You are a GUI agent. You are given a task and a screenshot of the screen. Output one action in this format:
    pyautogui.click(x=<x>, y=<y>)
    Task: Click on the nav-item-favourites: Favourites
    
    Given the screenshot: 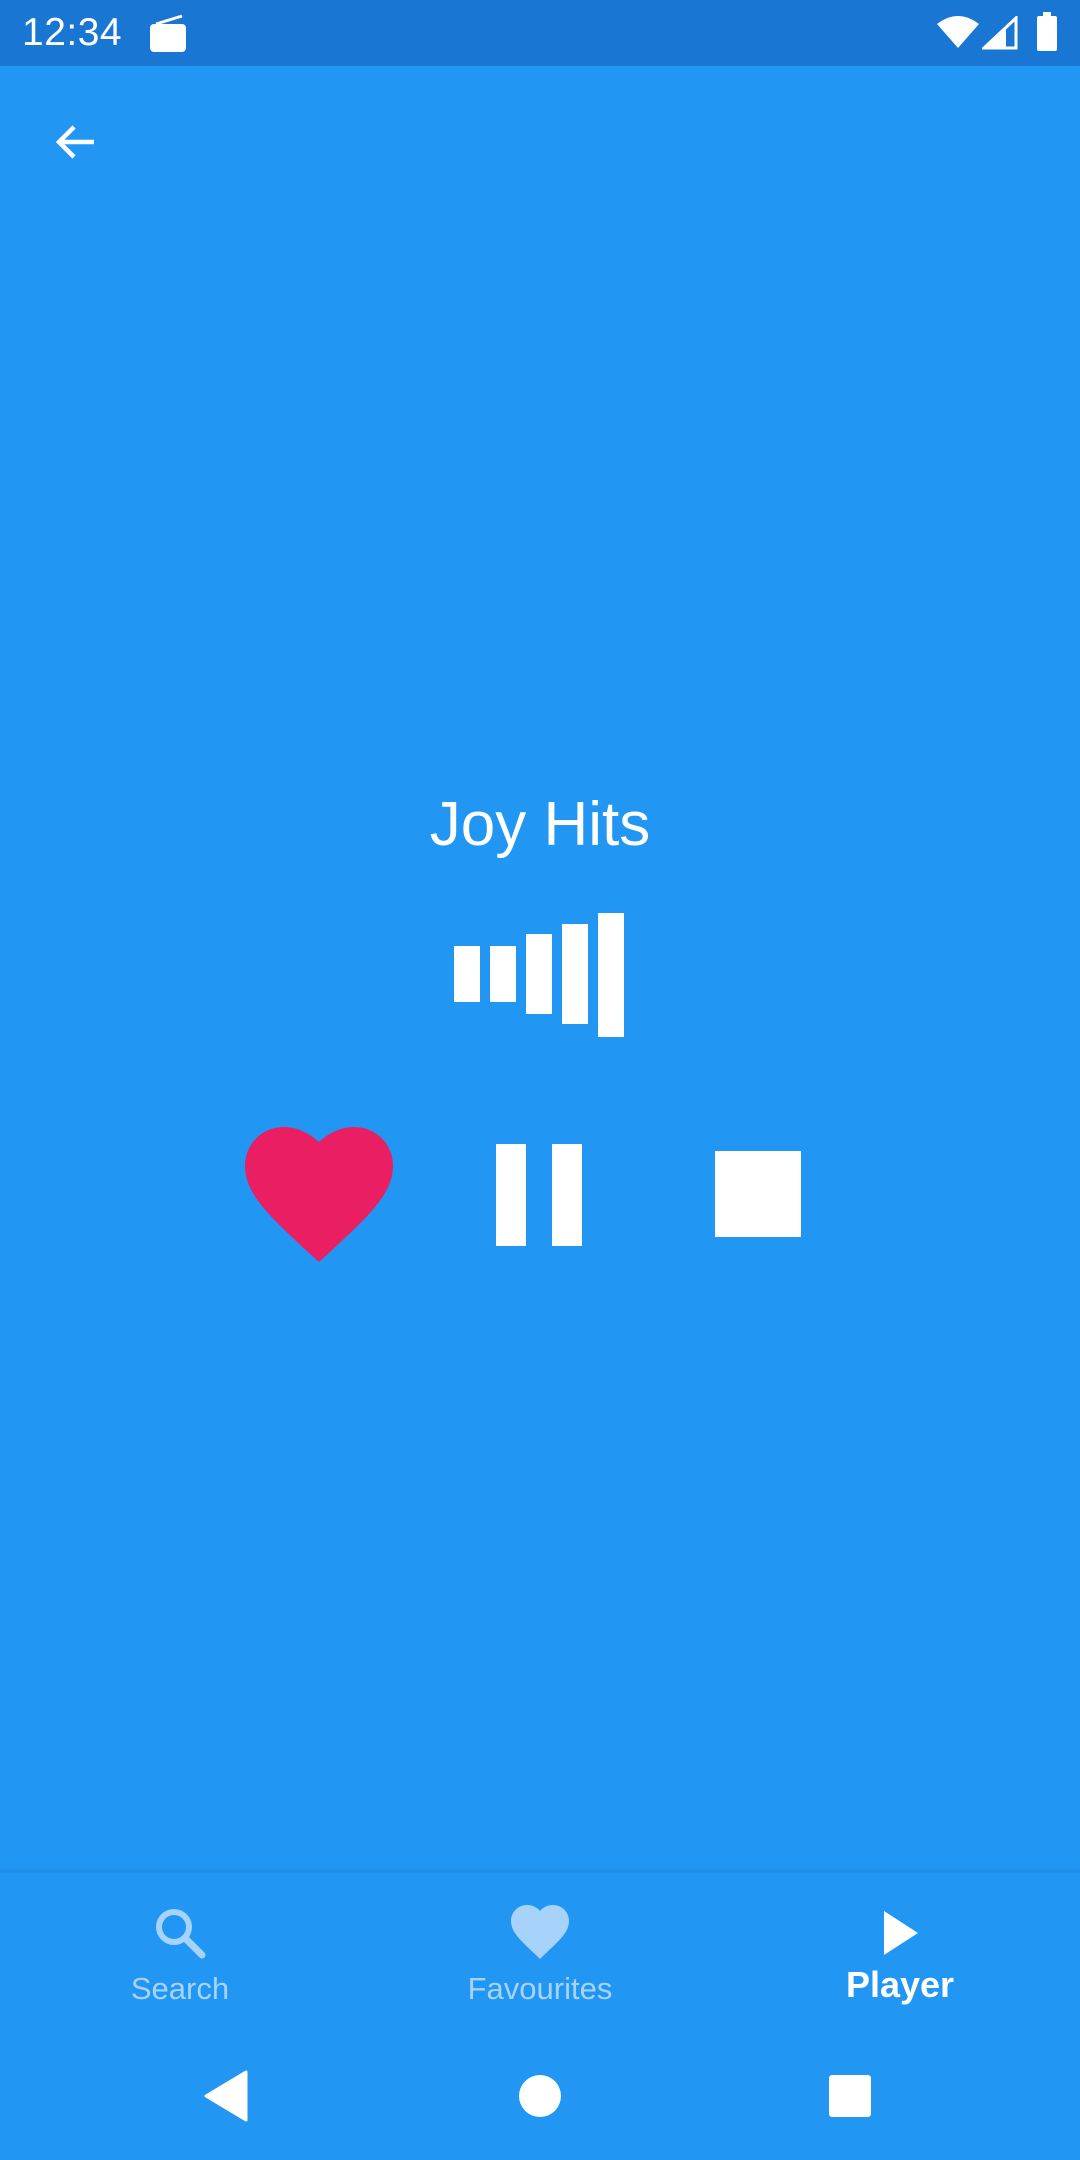 What is the action you would take?
    pyautogui.click(x=540, y=1953)
    